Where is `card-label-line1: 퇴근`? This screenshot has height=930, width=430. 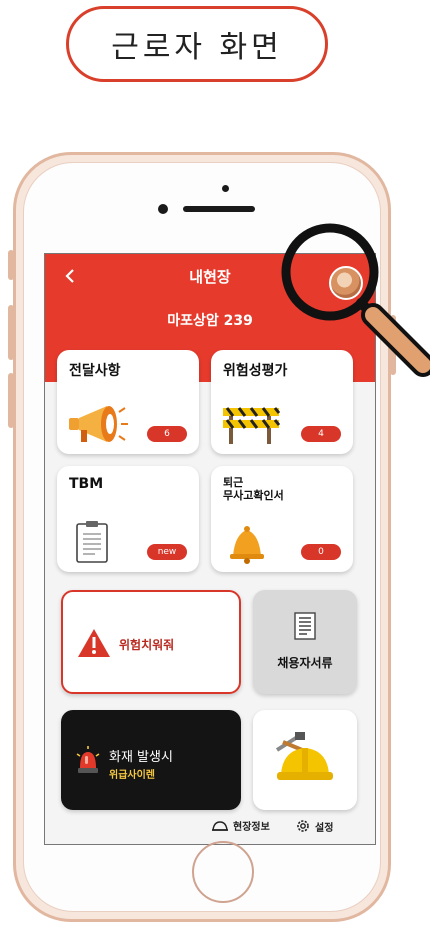 card-label-line1: 퇴근 is located at coordinates (233, 482).